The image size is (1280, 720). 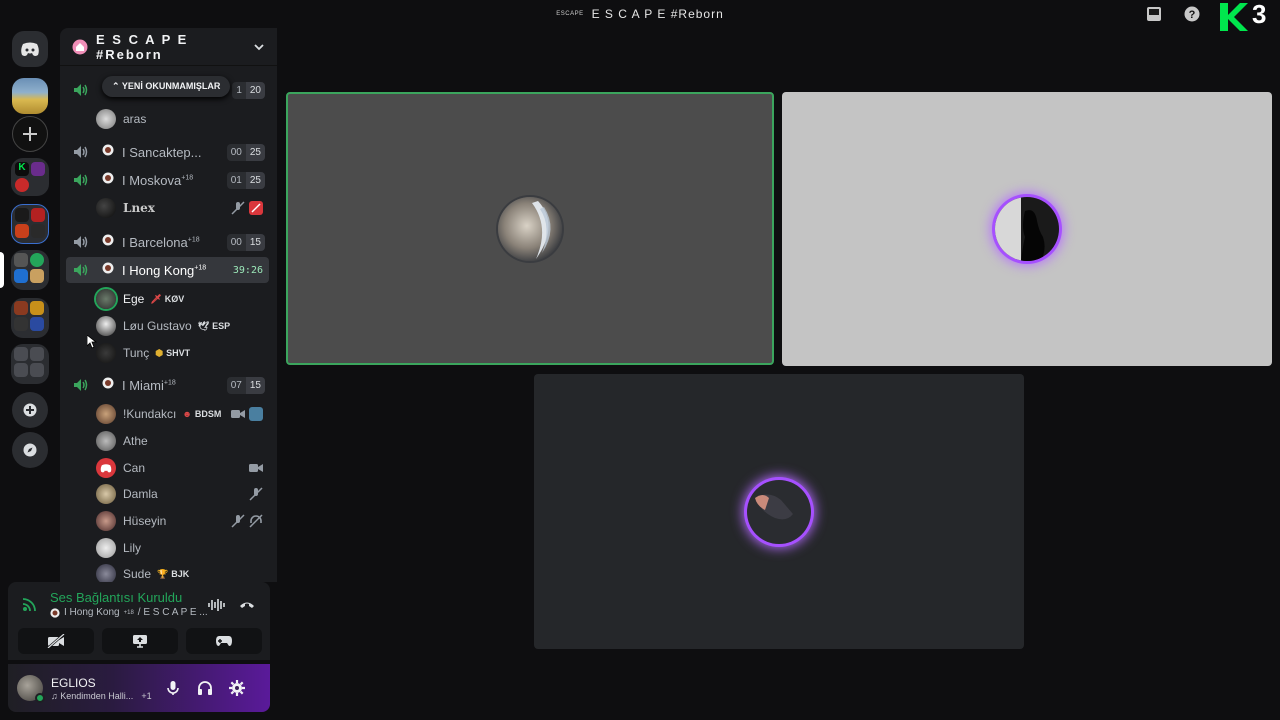 I want to click on user-panel: EGLIOS ♫ Kendimden Halli... +1, so click(x=139, y=688).